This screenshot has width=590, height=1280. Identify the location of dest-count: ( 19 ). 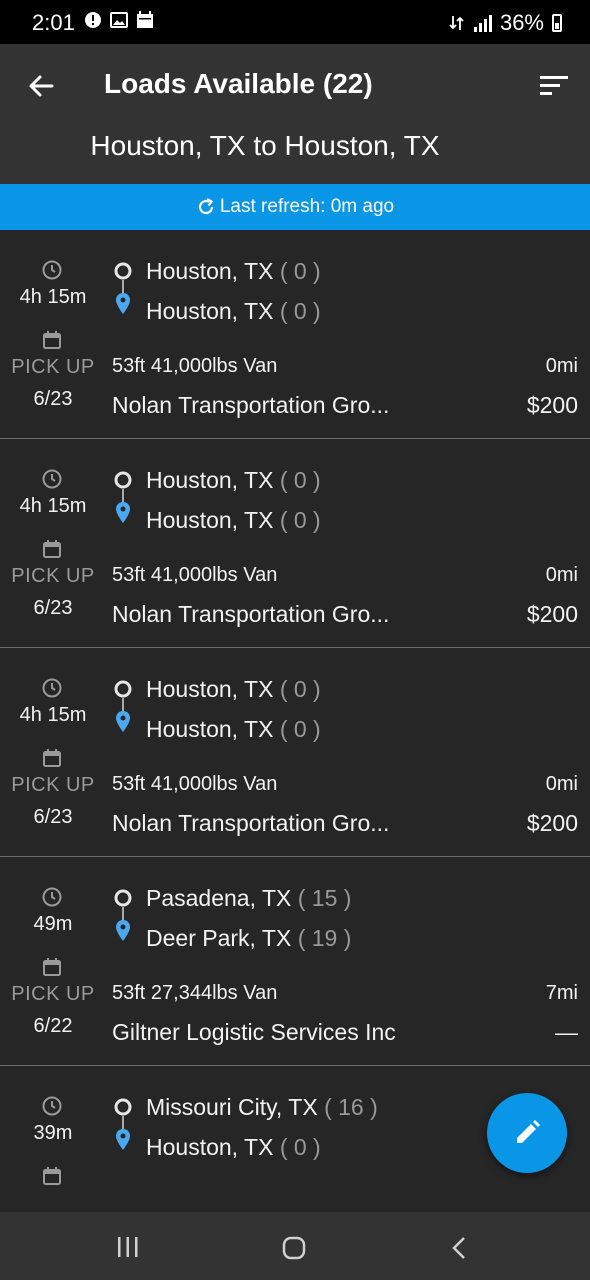
(324, 938).